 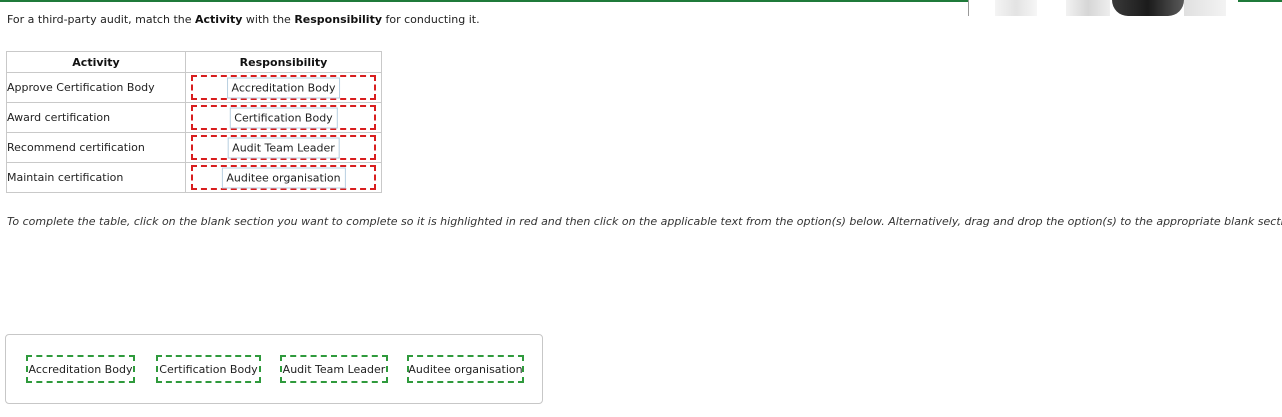 What do you see at coordinates (283, 62) in the screenshot?
I see `column-header-responsibility: Responsibility` at bounding box center [283, 62].